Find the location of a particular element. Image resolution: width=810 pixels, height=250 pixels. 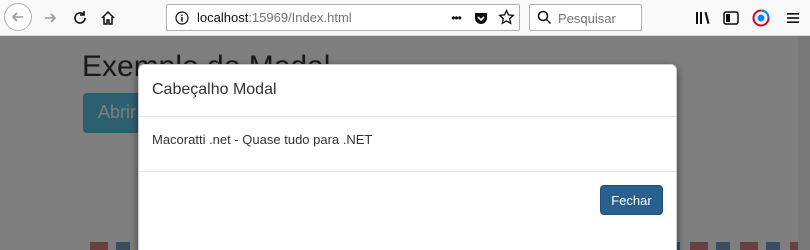

search-bar: Pesquisar is located at coordinates (585, 17).